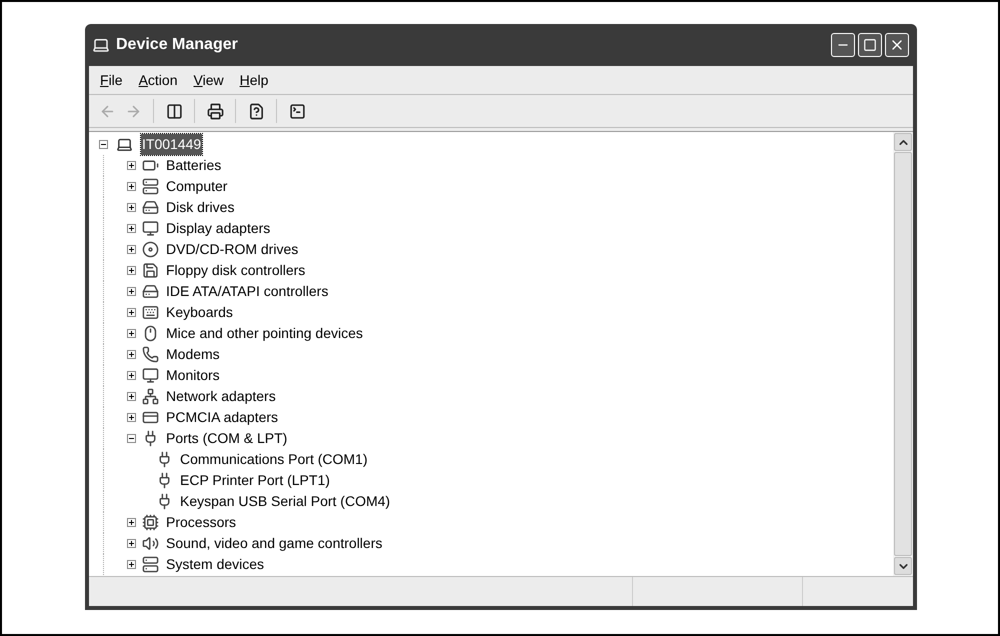  What do you see at coordinates (150, 543) in the screenshot?
I see `speaker-icon` at bounding box center [150, 543].